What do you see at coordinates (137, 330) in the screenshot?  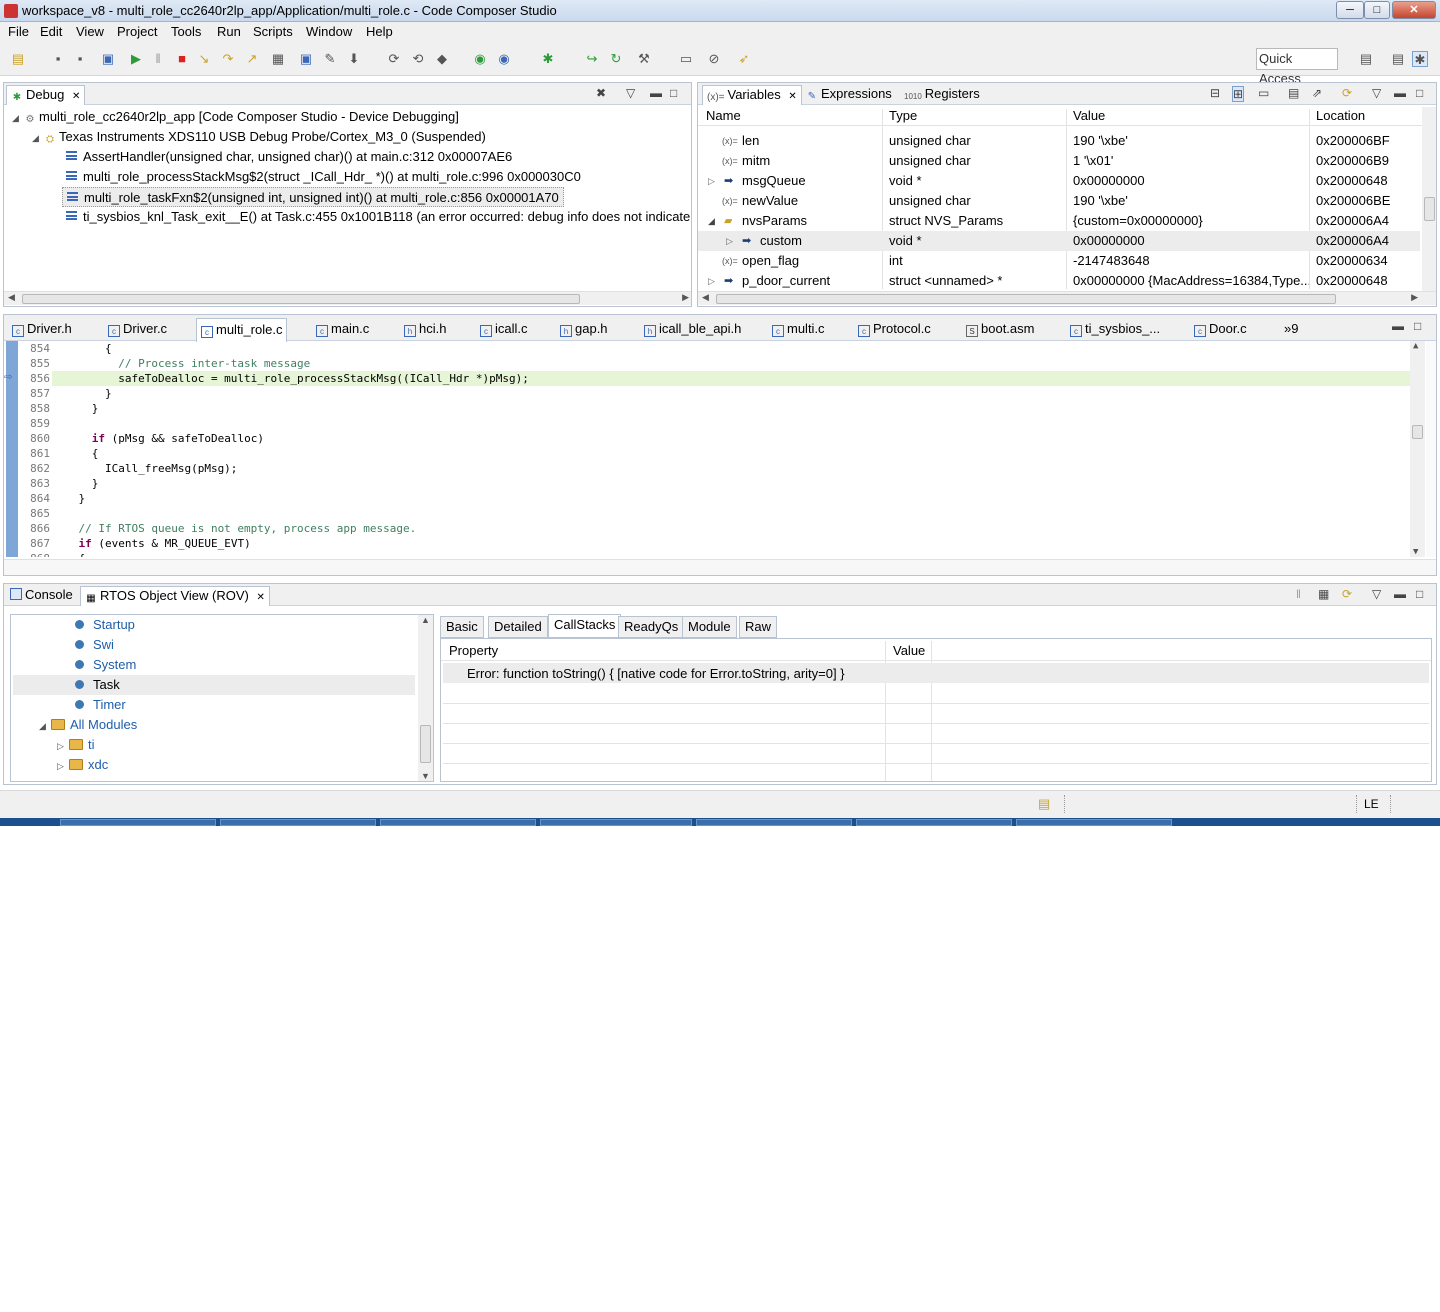 I see `editor-tab: c Driver.c` at bounding box center [137, 330].